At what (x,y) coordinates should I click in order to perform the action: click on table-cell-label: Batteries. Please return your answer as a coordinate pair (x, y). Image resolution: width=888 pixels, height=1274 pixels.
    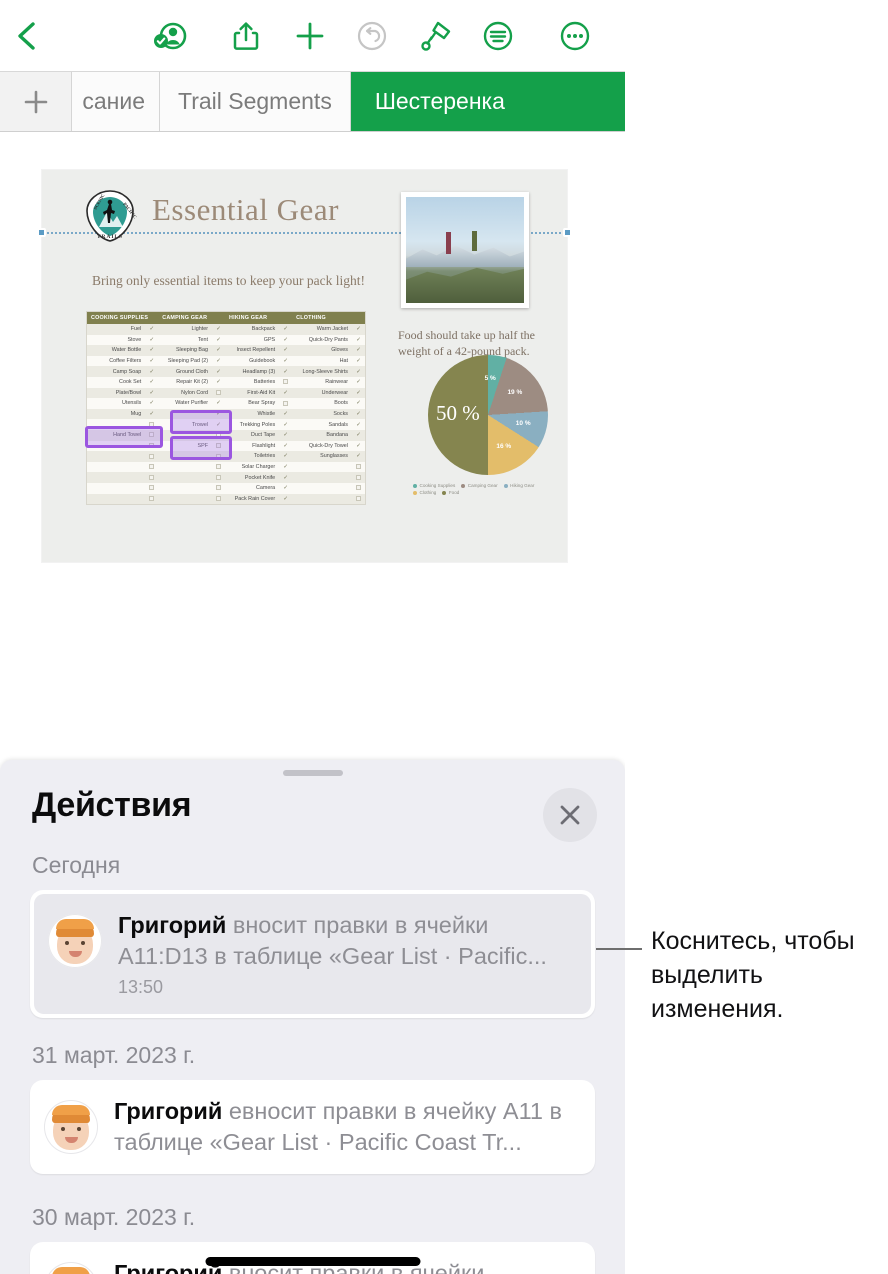
    Looking at the image, I should click on (252, 382).